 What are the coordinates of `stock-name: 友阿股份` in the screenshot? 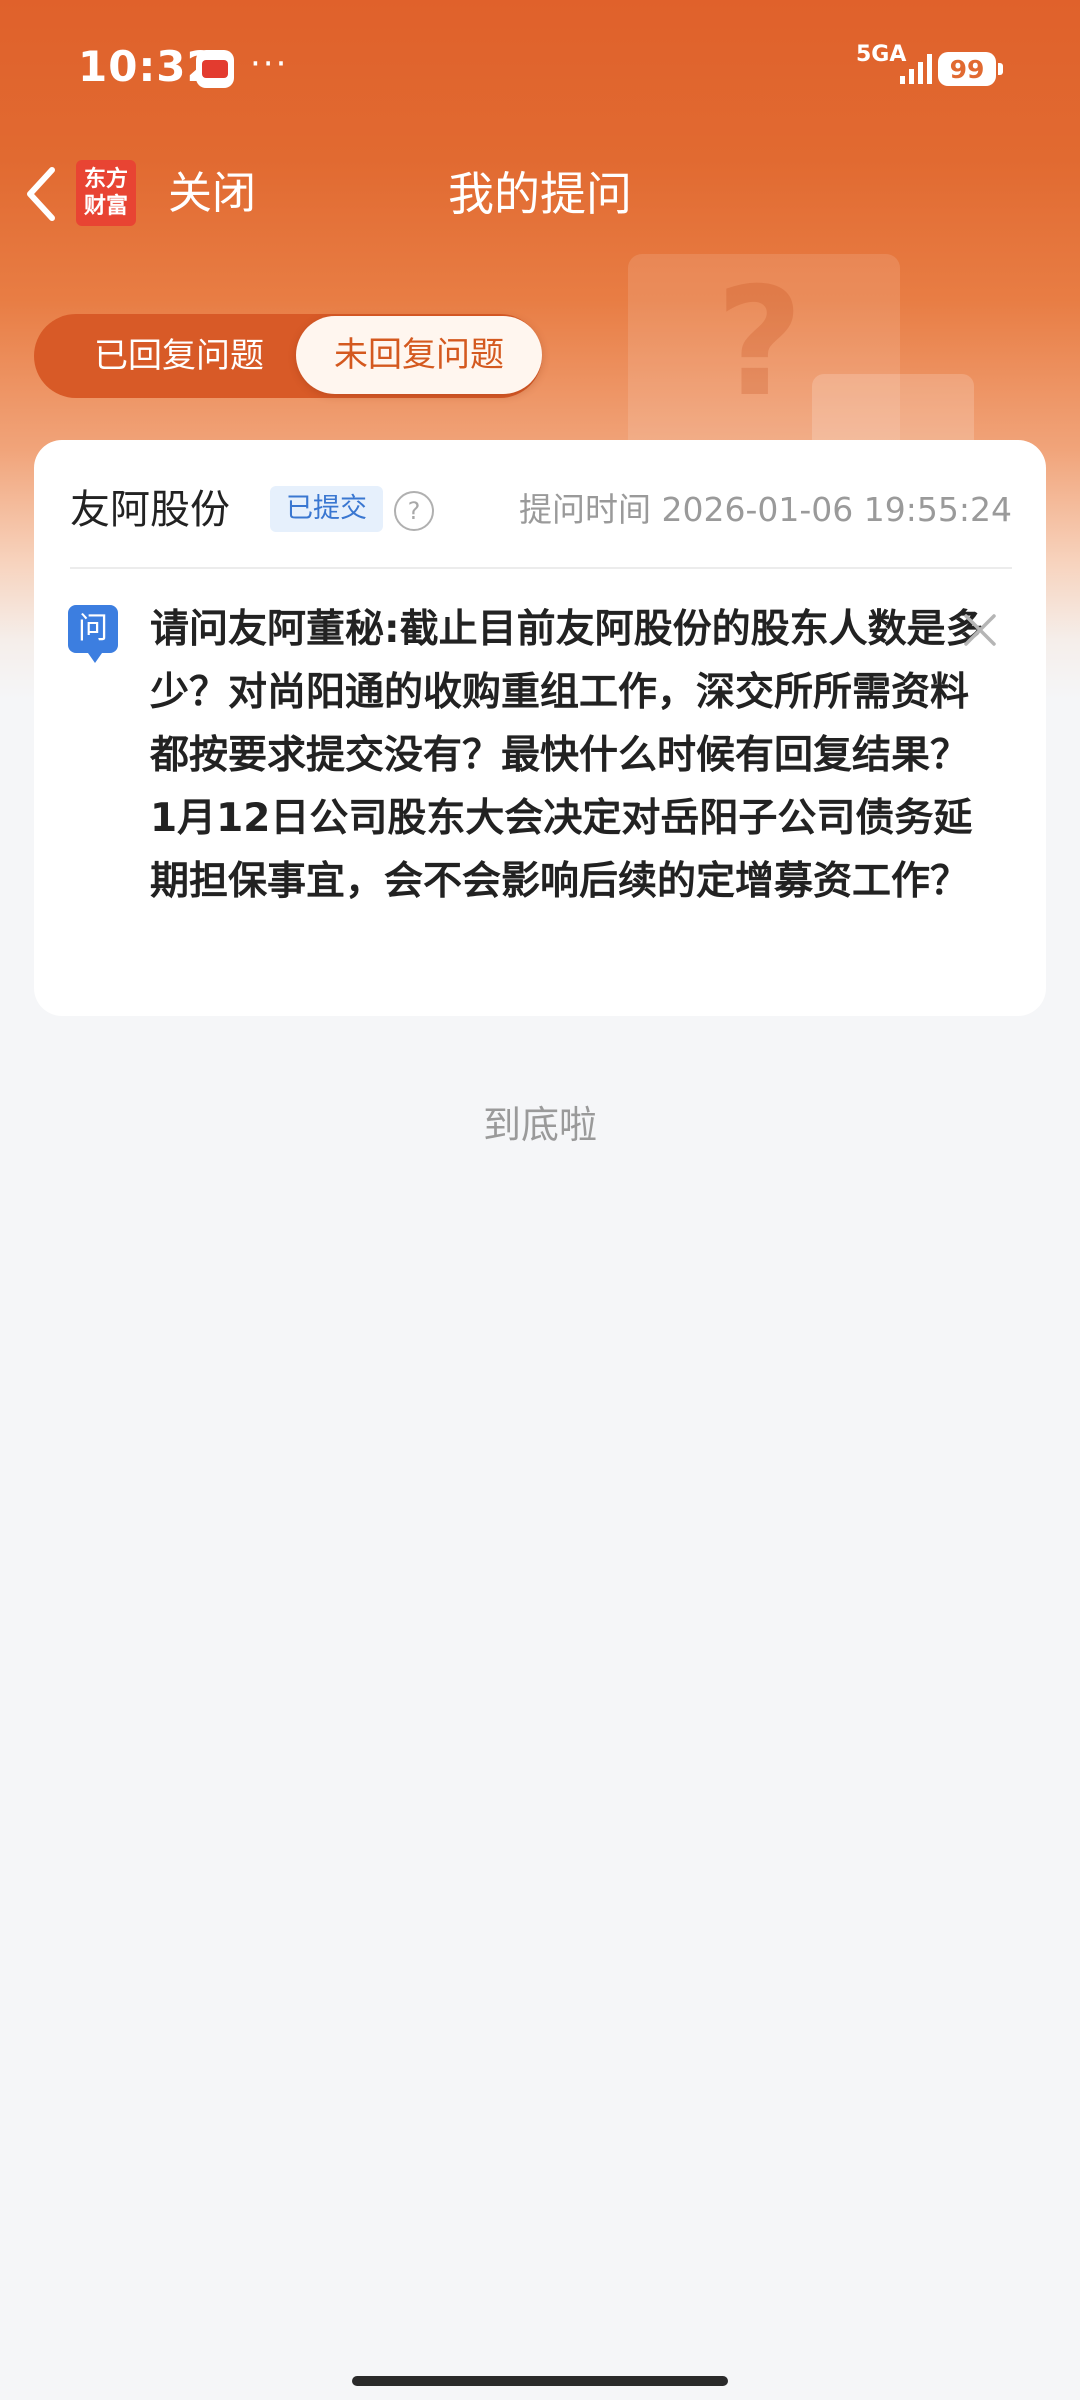 It's located at (150, 510).